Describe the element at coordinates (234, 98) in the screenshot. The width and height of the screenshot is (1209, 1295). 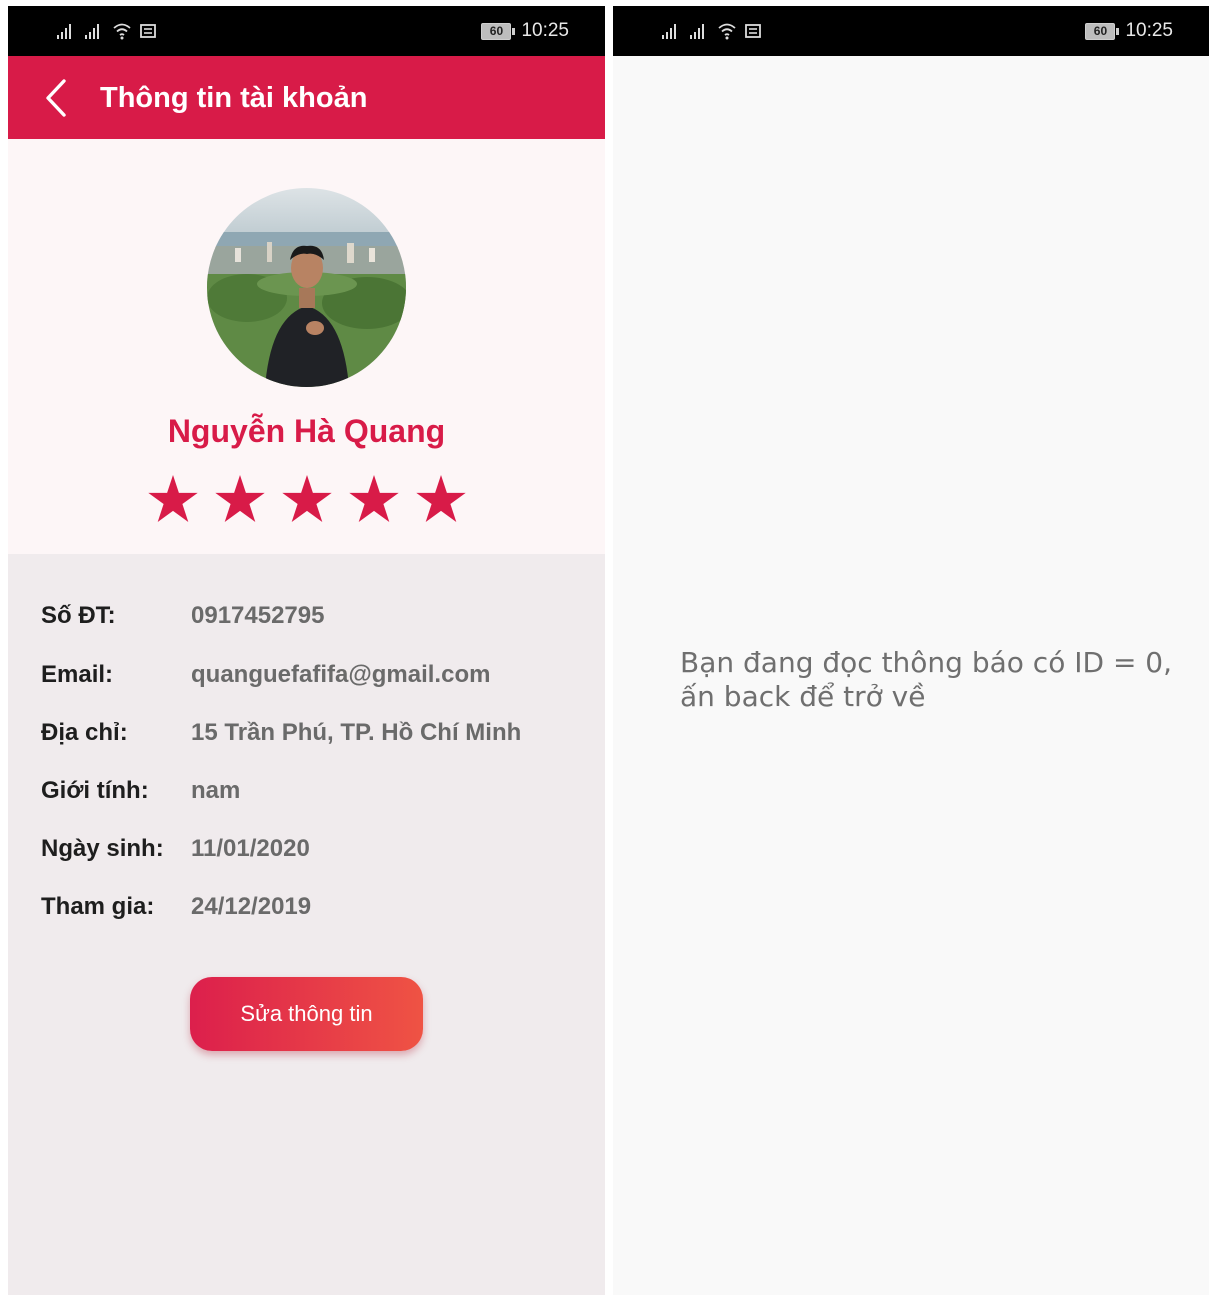
I see `page-title: Thông tin tài khoản` at that location.